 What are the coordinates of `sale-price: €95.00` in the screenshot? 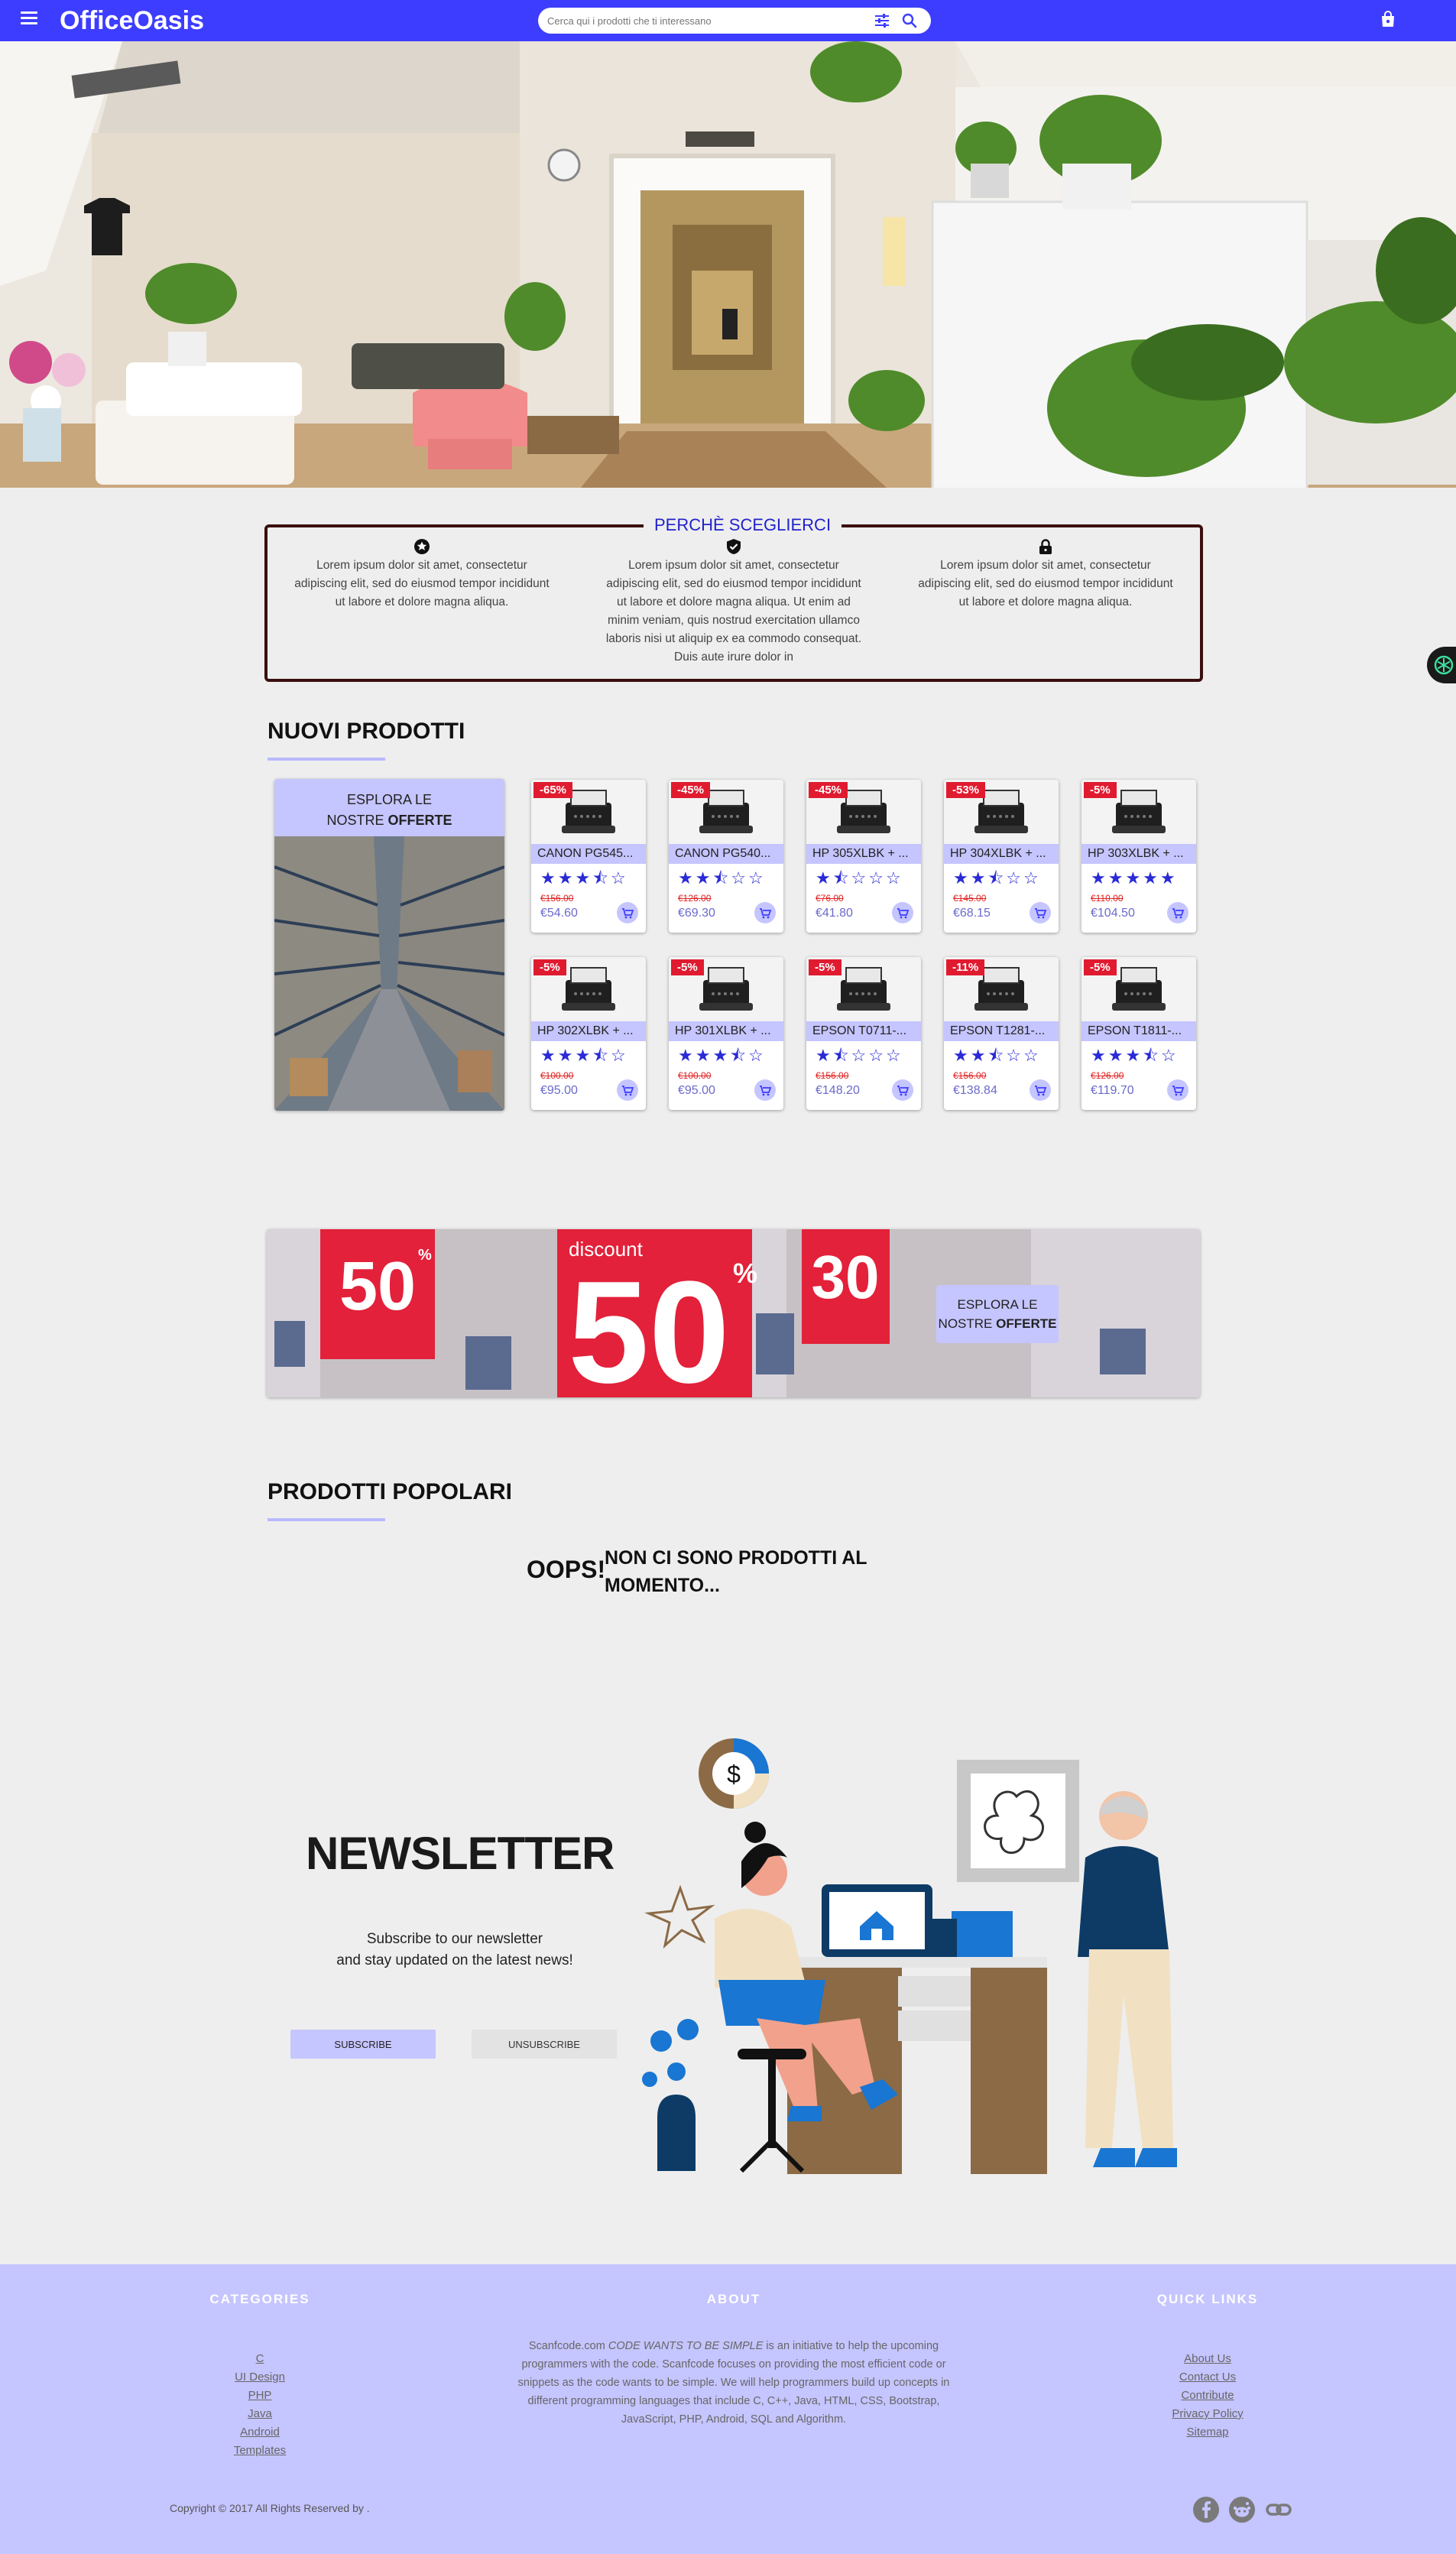 It's located at (696, 1090).